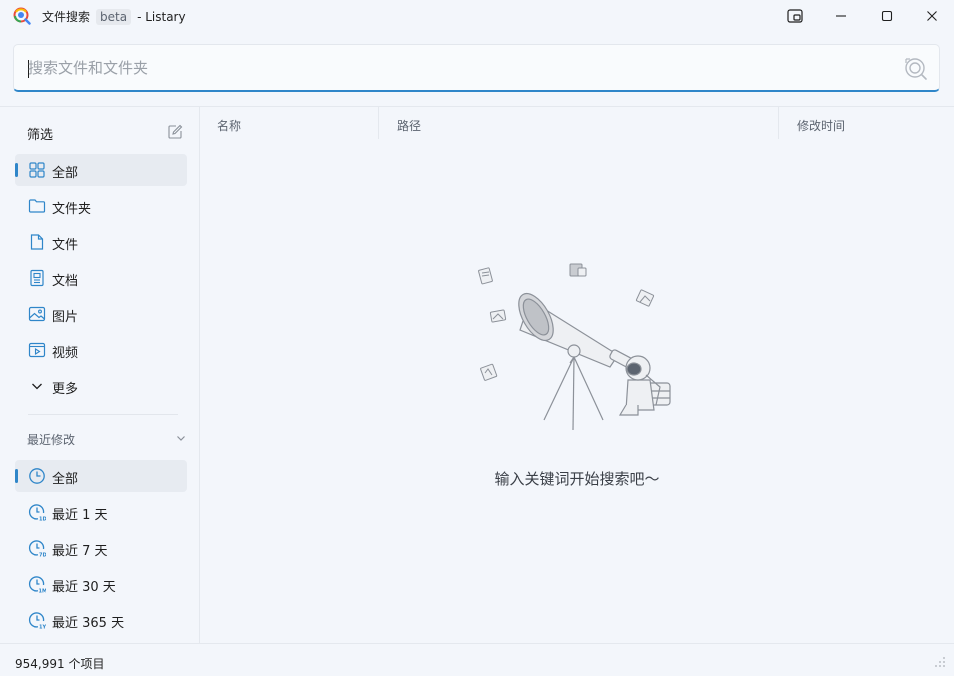  What do you see at coordinates (37, 585) in the screenshot?
I see `clock-1m-icon: 1M` at bounding box center [37, 585].